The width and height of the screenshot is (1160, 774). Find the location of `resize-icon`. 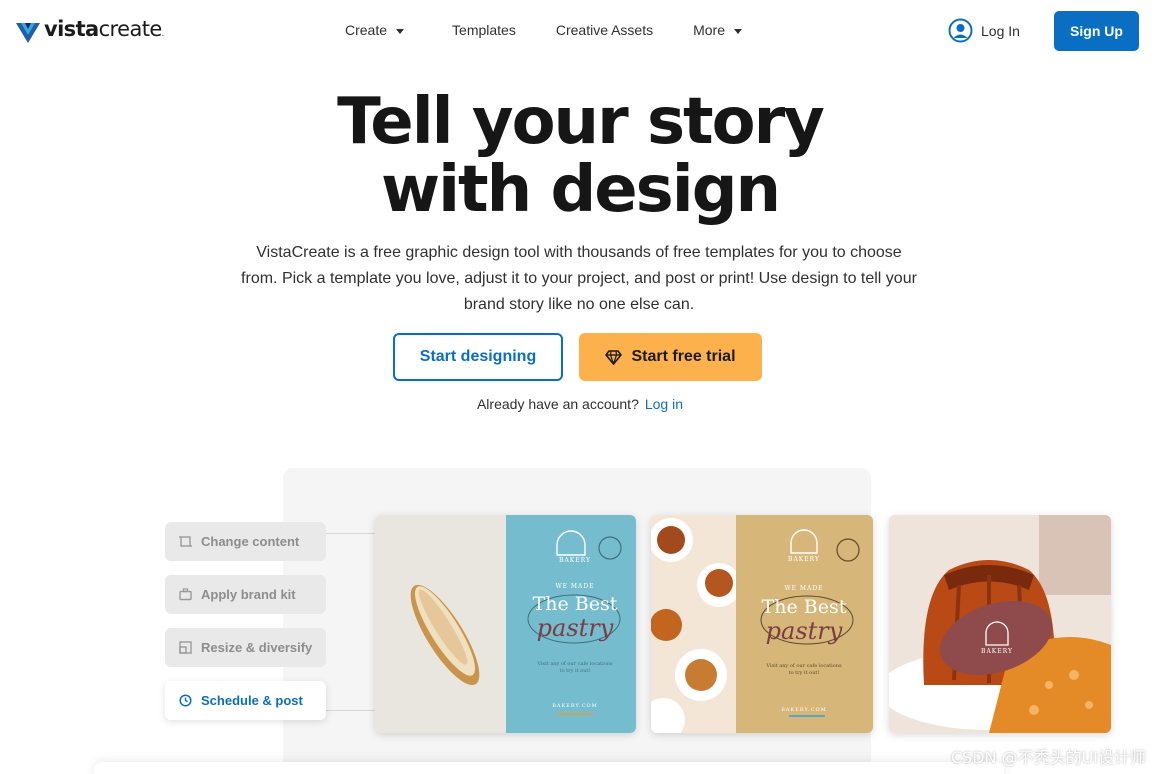

resize-icon is located at coordinates (185, 647).